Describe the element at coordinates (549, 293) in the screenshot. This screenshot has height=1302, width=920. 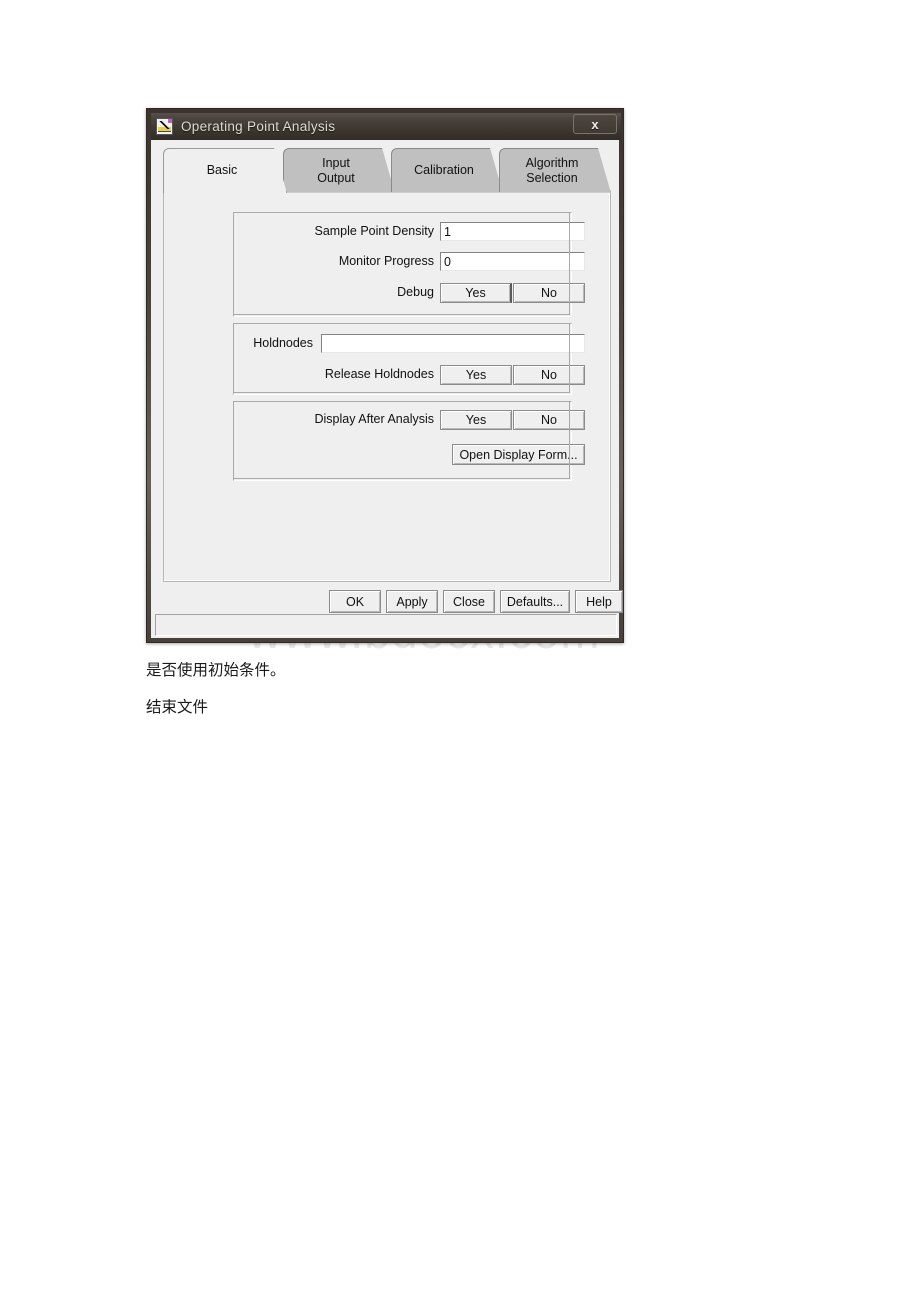
I see `debug-no-button: No` at that location.